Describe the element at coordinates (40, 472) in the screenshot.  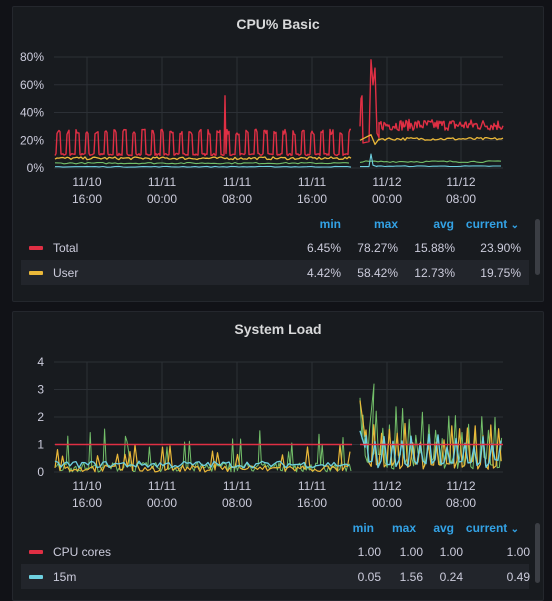
I see `y-tick-label: 0` at that location.